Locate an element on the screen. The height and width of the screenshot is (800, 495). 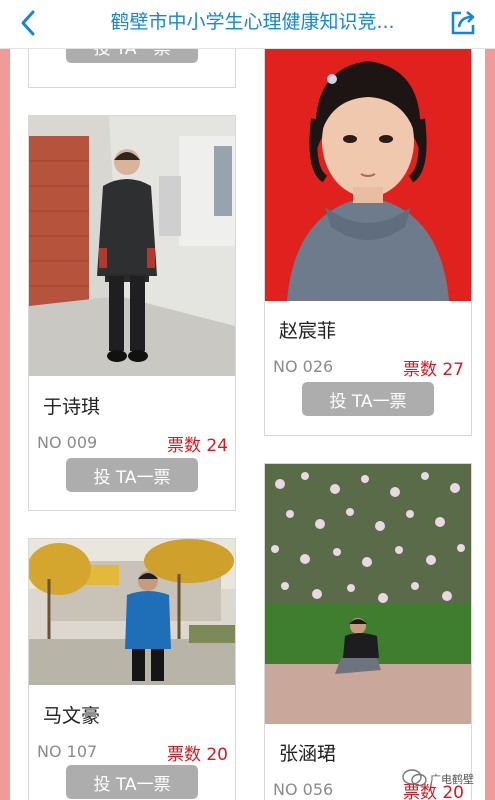
watermark: 广电鹤壁 is located at coordinates (446, 778).